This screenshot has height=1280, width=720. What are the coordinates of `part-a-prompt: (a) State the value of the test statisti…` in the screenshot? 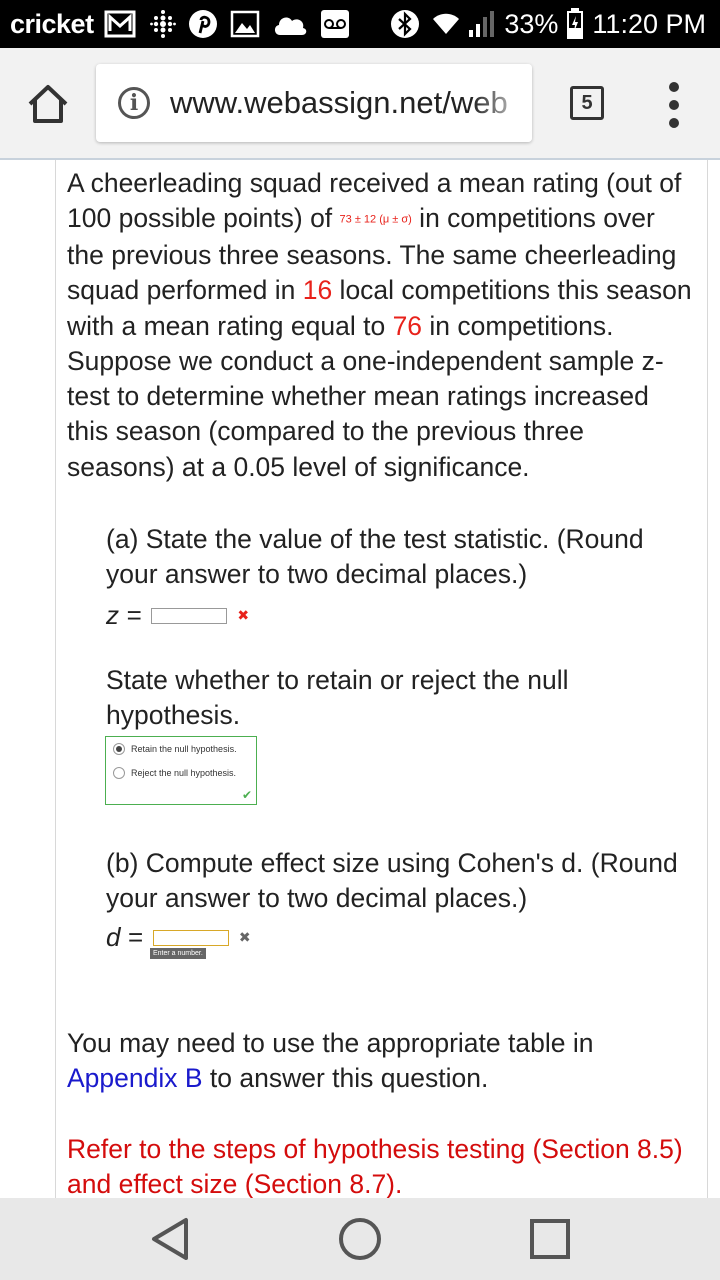 It's located at (375, 557).